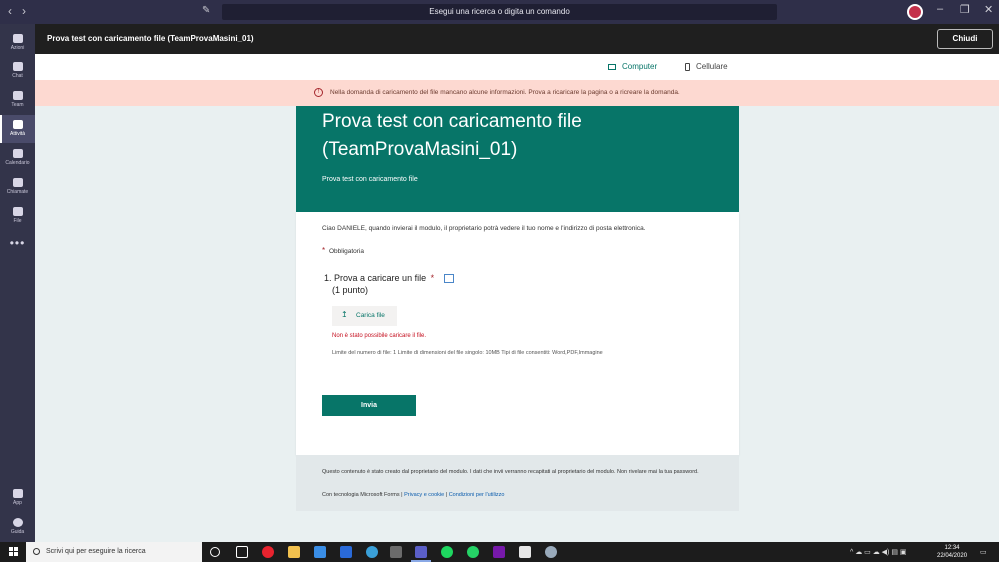  Describe the element at coordinates (988, 9) in the screenshot. I see `close-window-icon: ✕` at that location.